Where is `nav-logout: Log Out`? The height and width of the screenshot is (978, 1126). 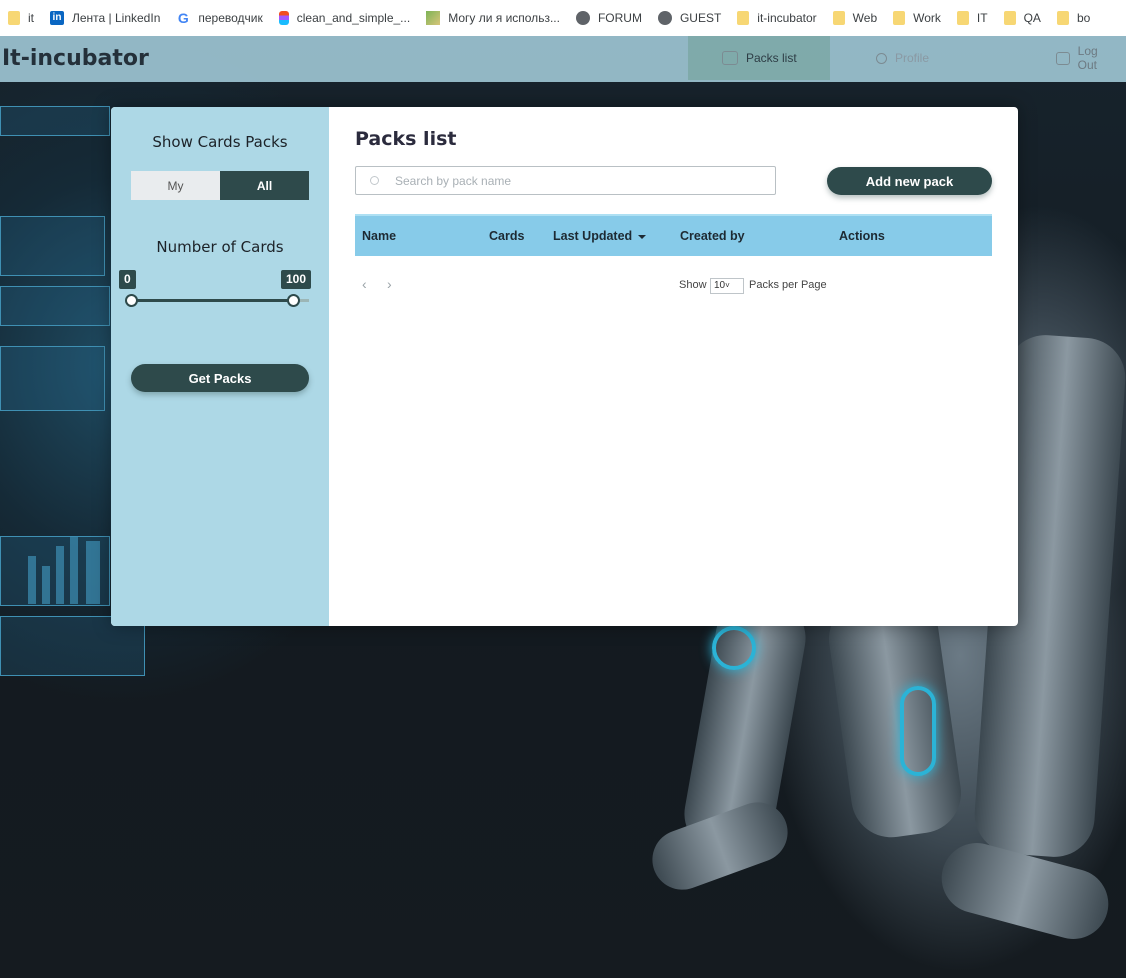
nav-logout: Log Out is located at coordinates (1086, 58).